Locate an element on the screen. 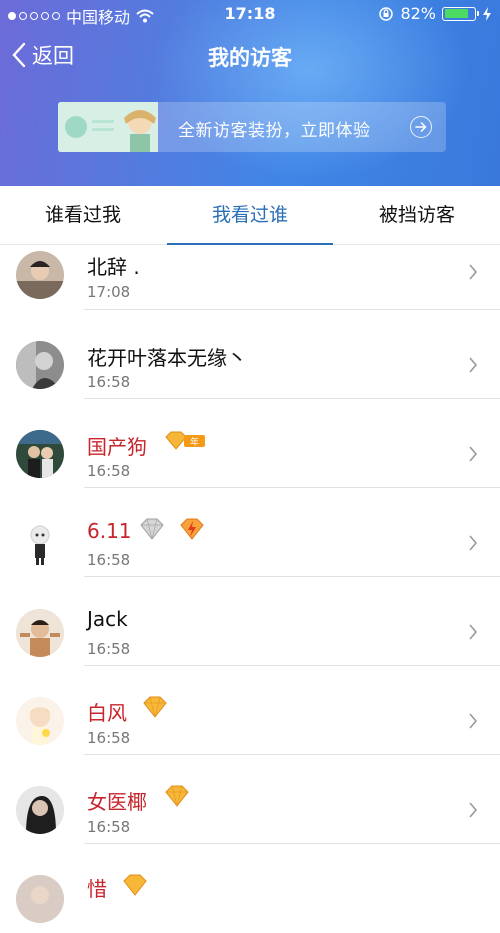 The height and width of the screenshot is (933, 500). page-title: 我的访客 is located at coordinates (250, 58).